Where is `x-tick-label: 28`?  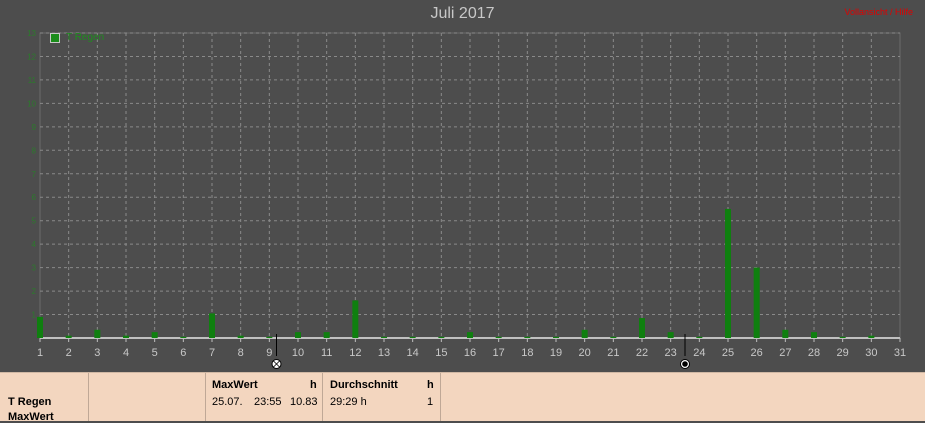
x-tick-label: 28 is located at coordinates (814, 353).